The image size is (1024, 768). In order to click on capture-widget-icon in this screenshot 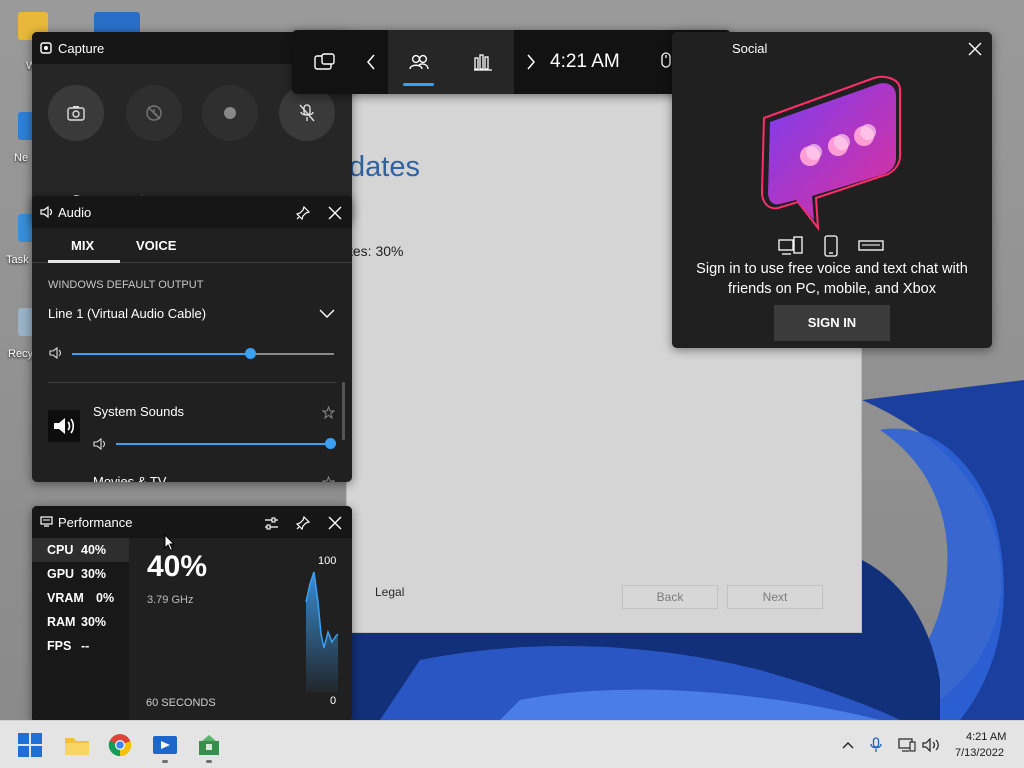, I will do `click(46, 48)`.